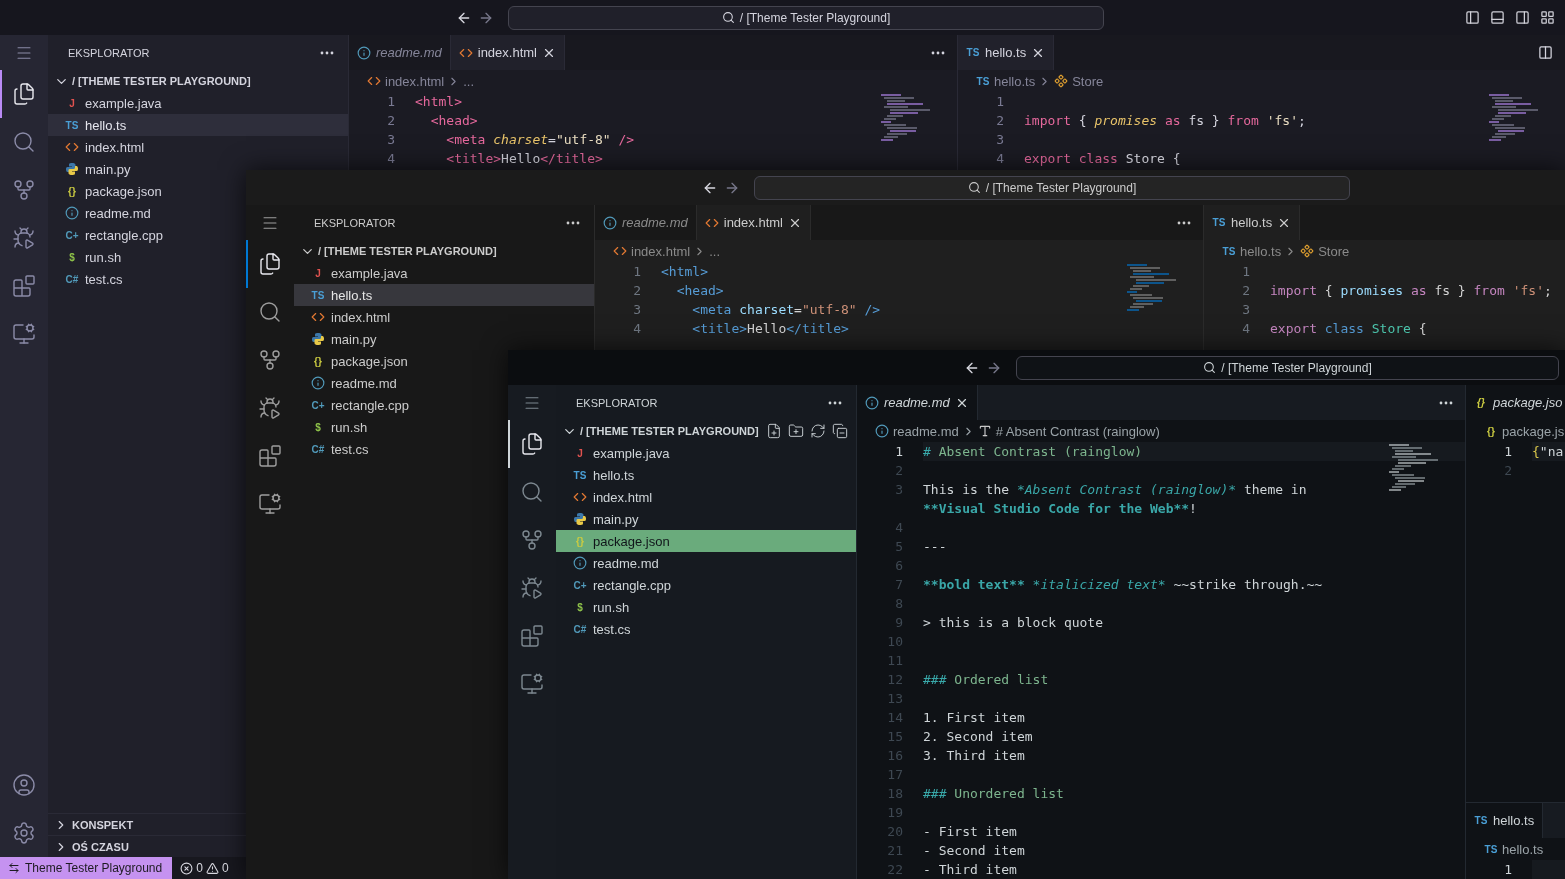 The width and height of the screenshot is (1565, 879). What do you see at coordinates (91, 846) in the screenshot?
I see `section-header: OŚ CZASU` at bounding box center [91, 846].